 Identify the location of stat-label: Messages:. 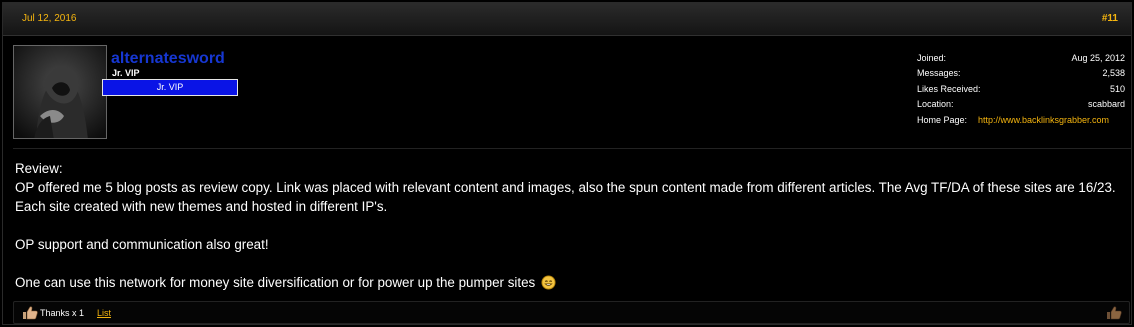
(939, 73).